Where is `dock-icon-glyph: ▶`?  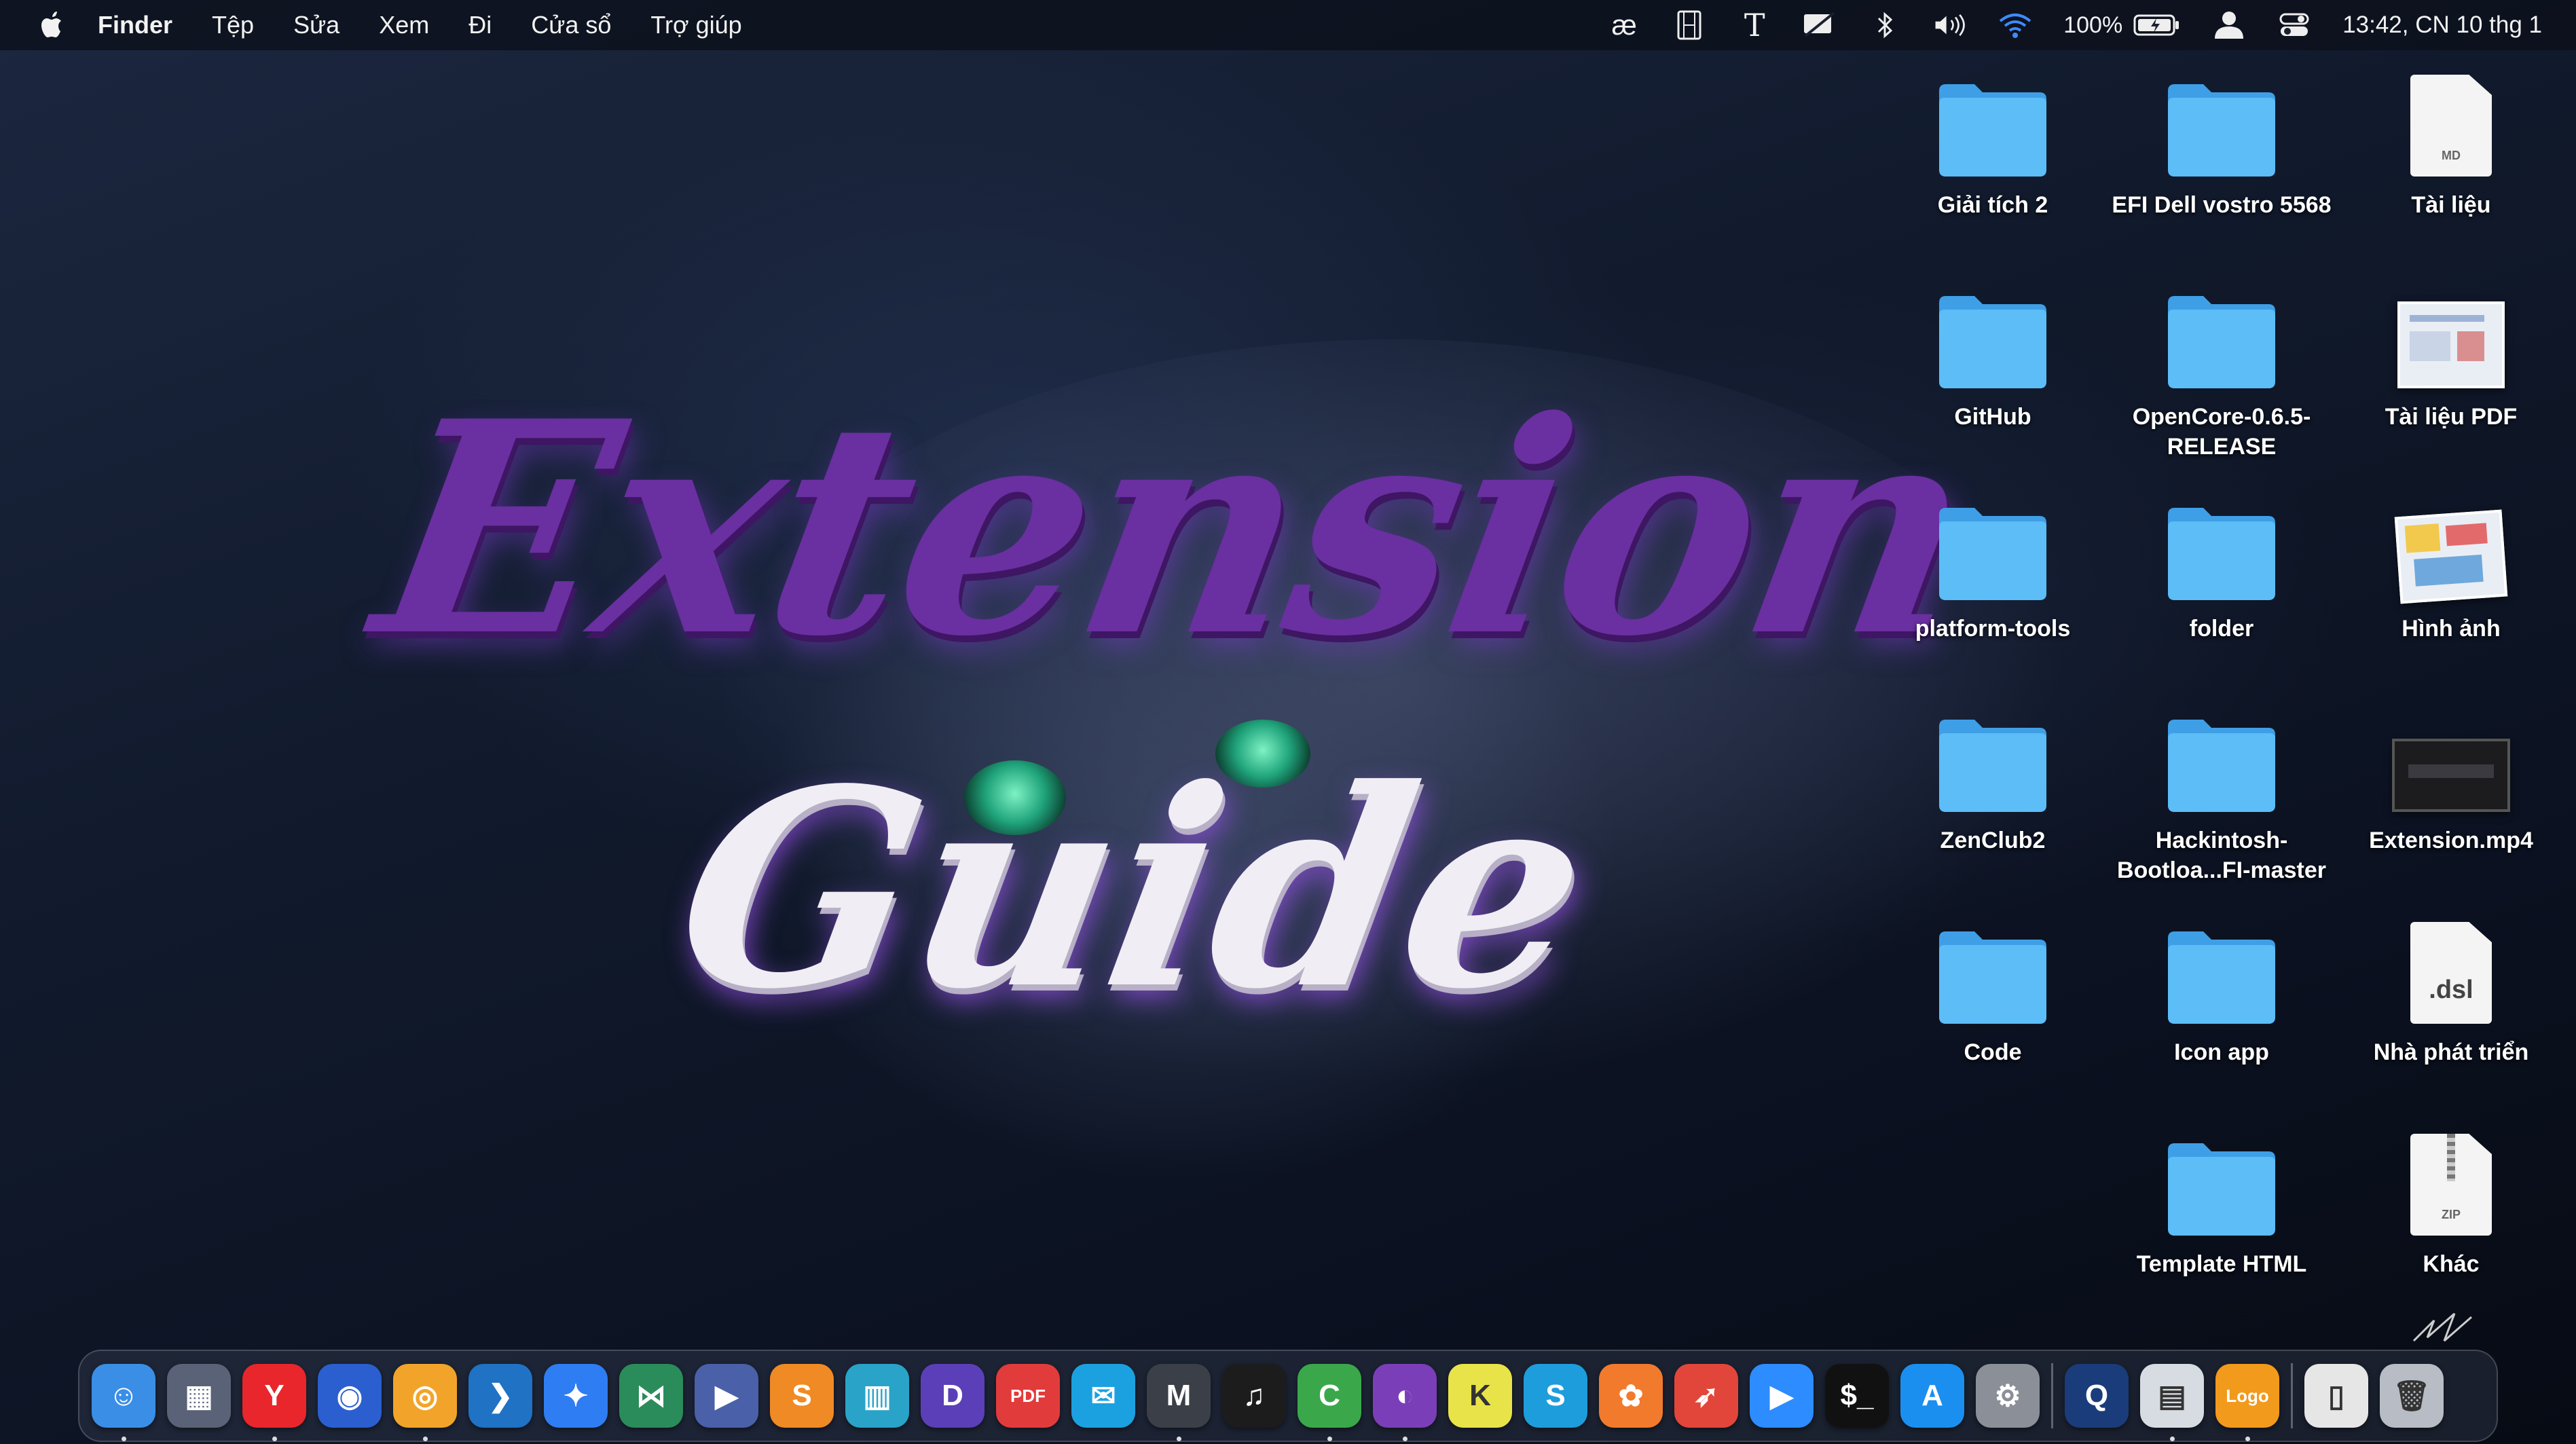 dock-icon-glyph: ▶ is located at coordinates (726, 1396).